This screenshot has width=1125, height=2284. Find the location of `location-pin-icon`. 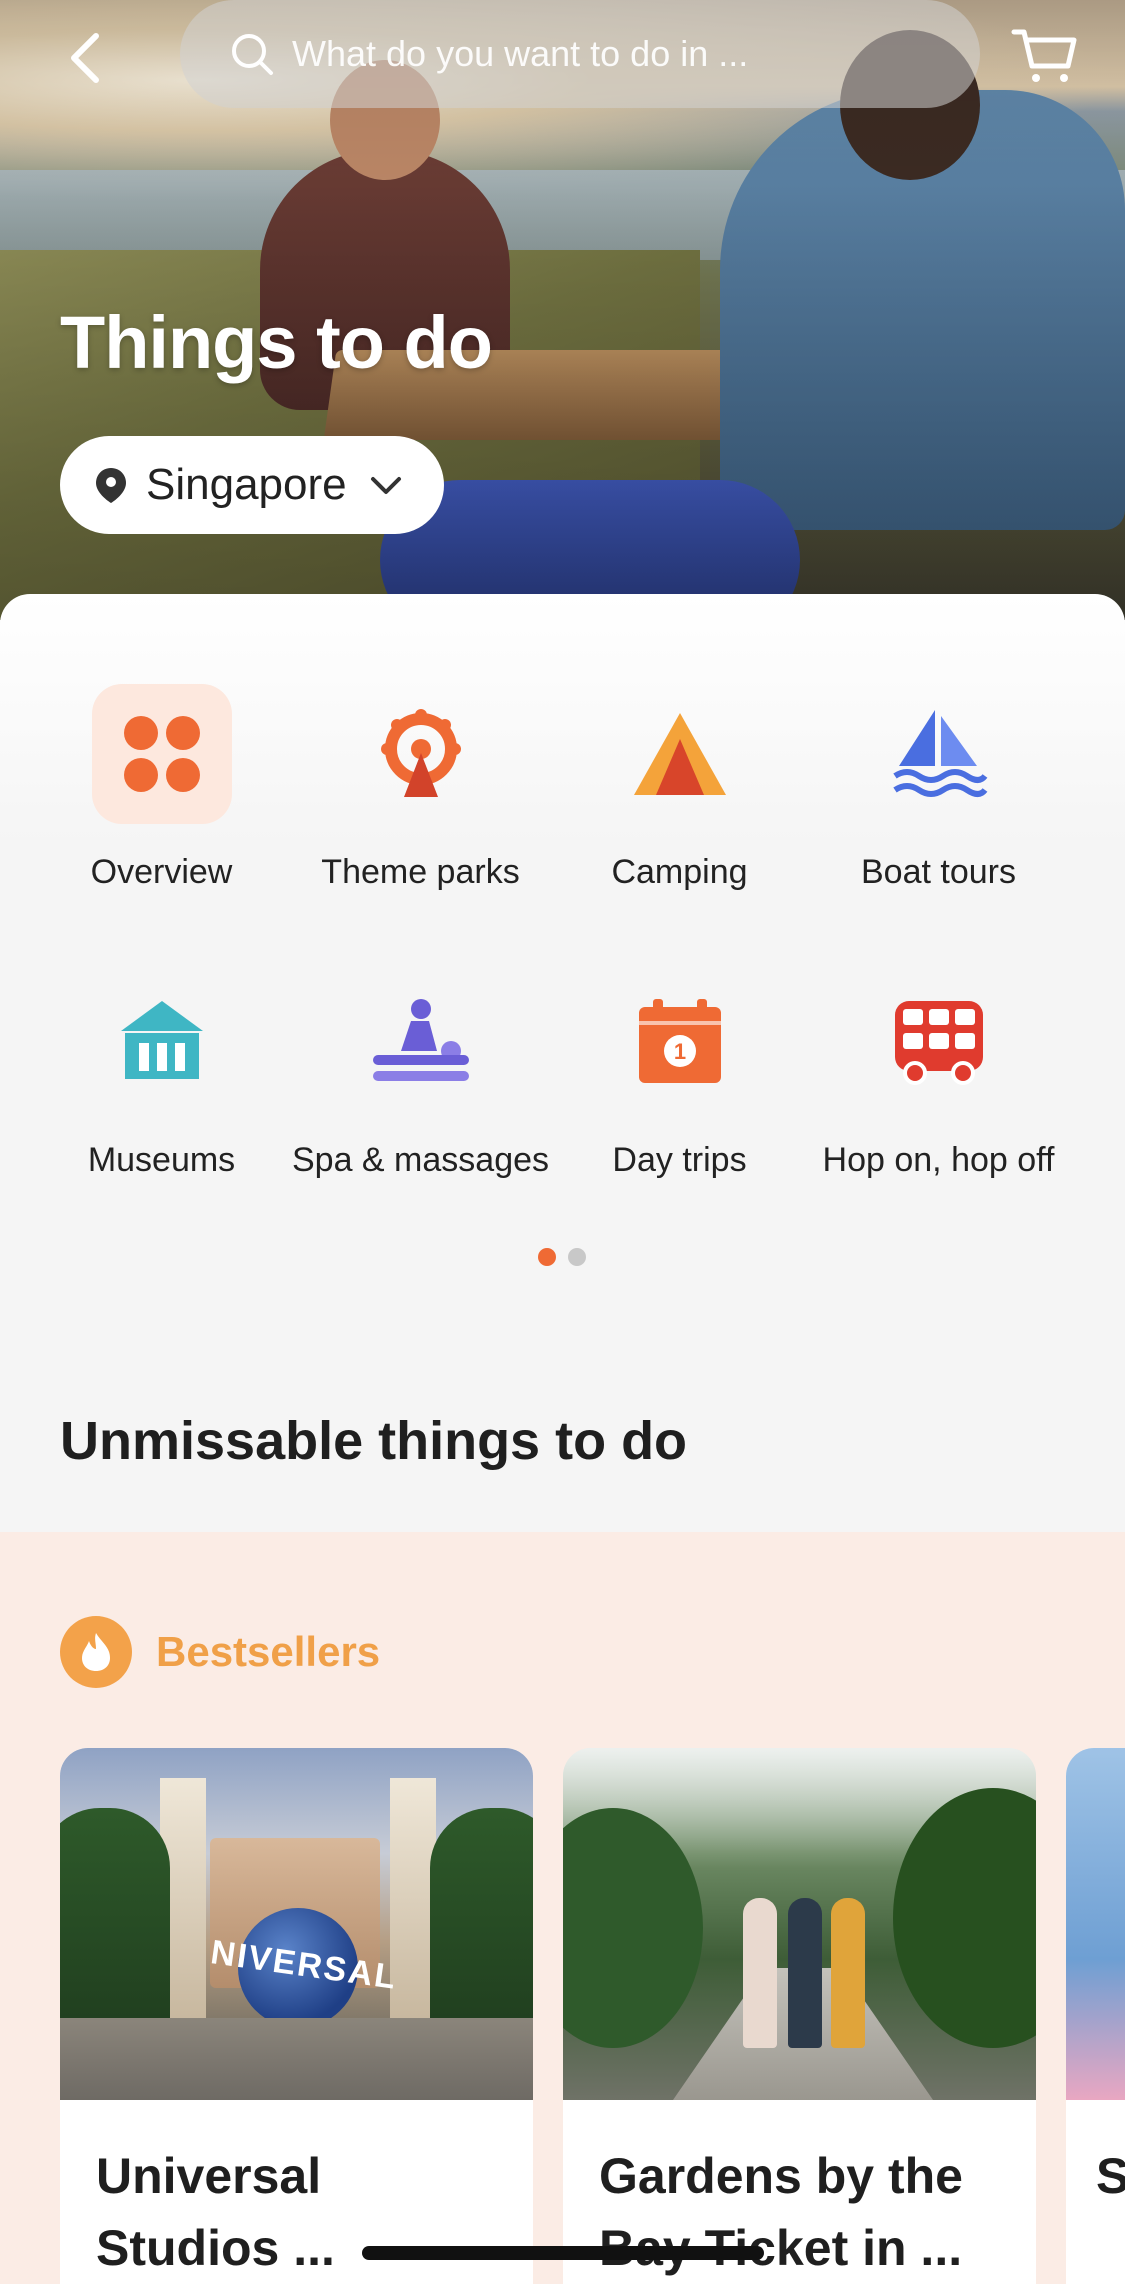

location-pin-icon is located at coordinates (111, 485).